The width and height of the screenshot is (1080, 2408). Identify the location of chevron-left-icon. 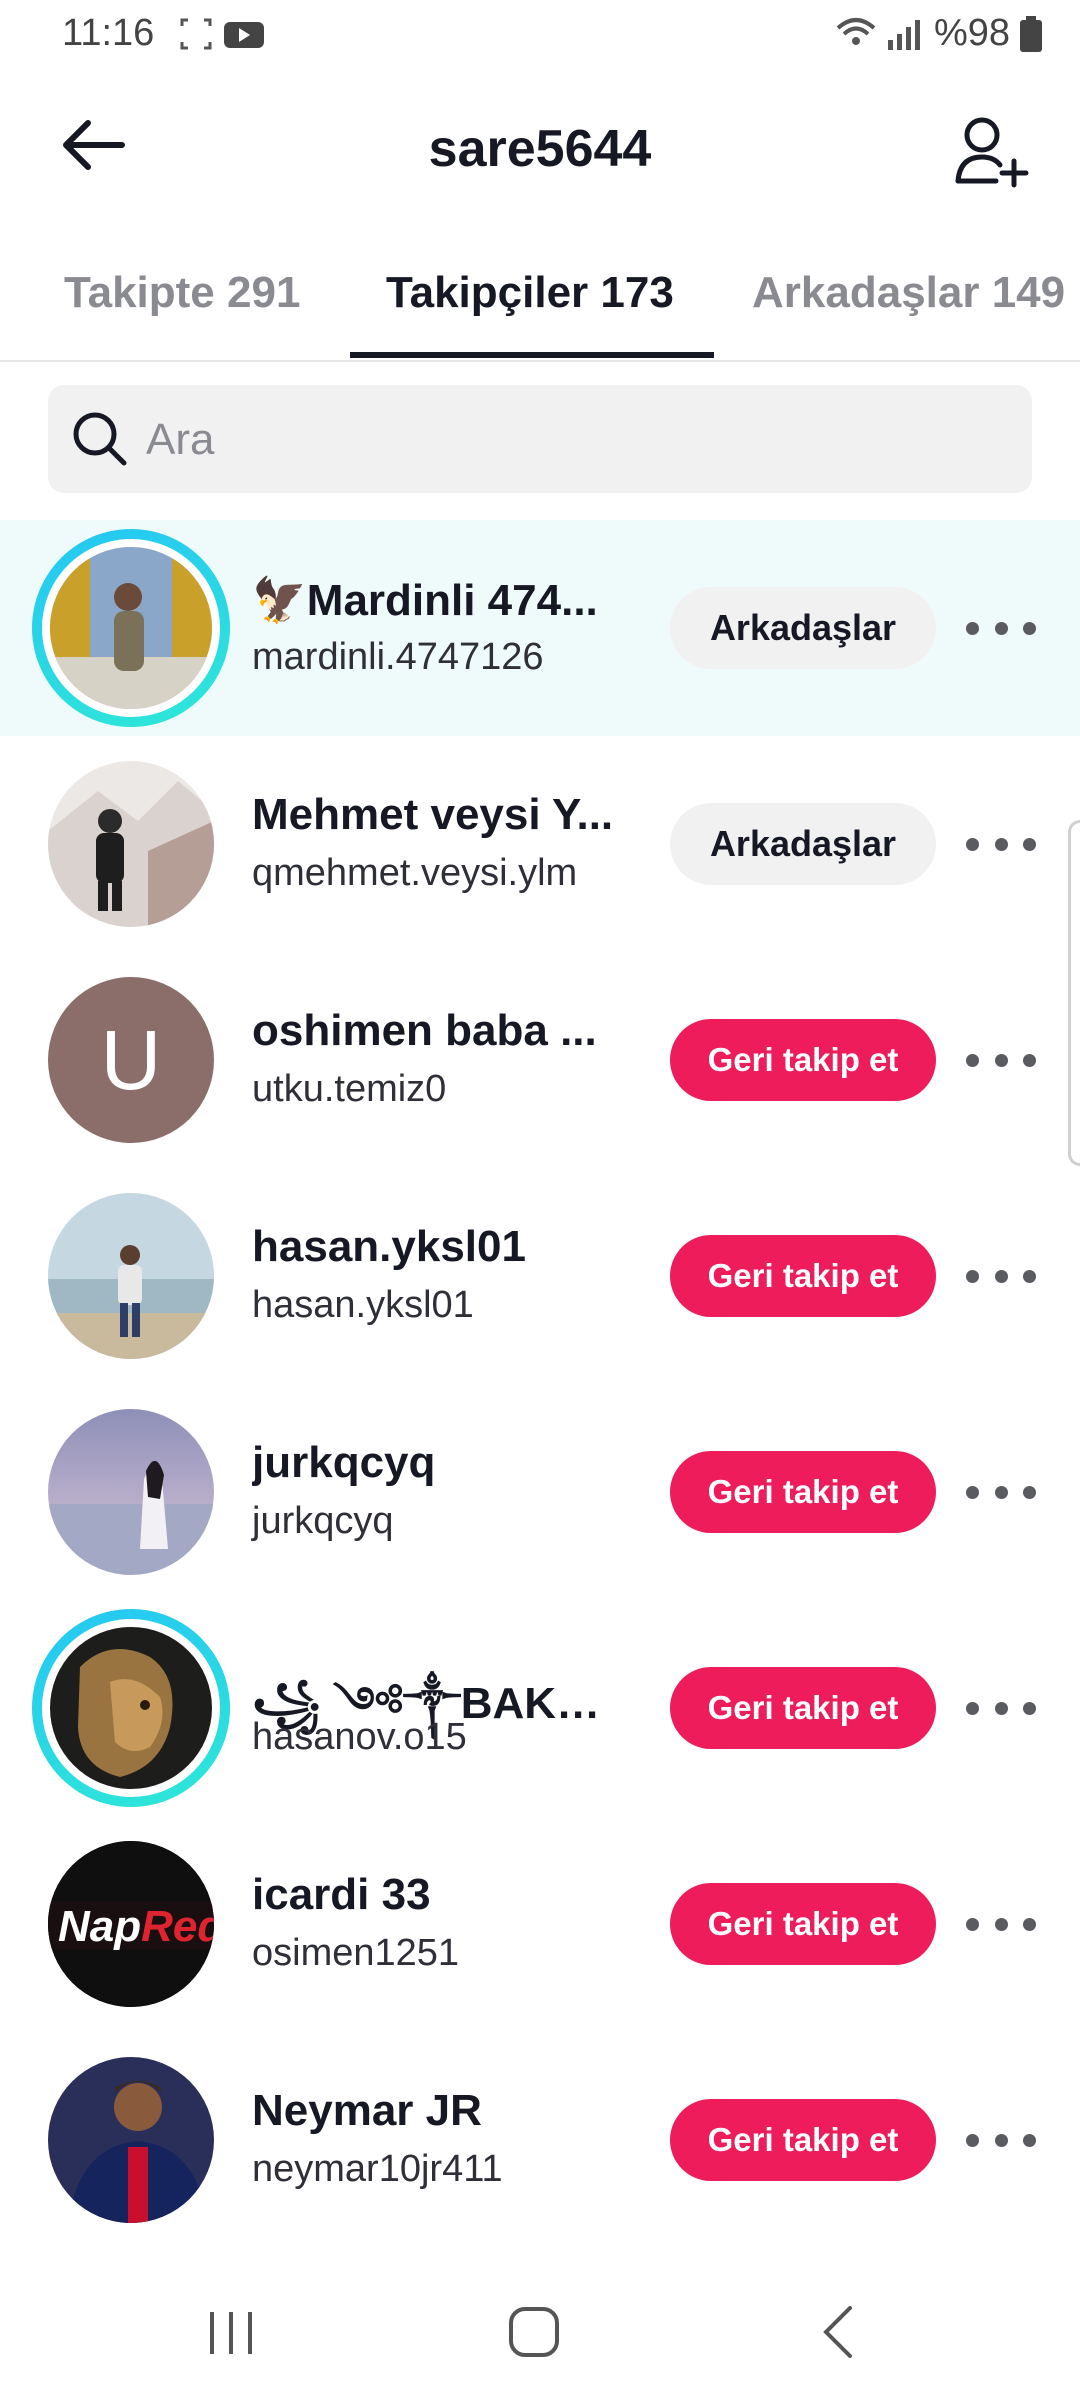
(837, 2332).